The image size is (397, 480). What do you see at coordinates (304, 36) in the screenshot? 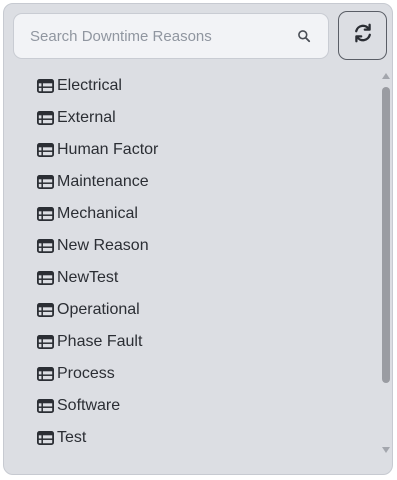
I see `search-icon` at bounding box center [304, 36].